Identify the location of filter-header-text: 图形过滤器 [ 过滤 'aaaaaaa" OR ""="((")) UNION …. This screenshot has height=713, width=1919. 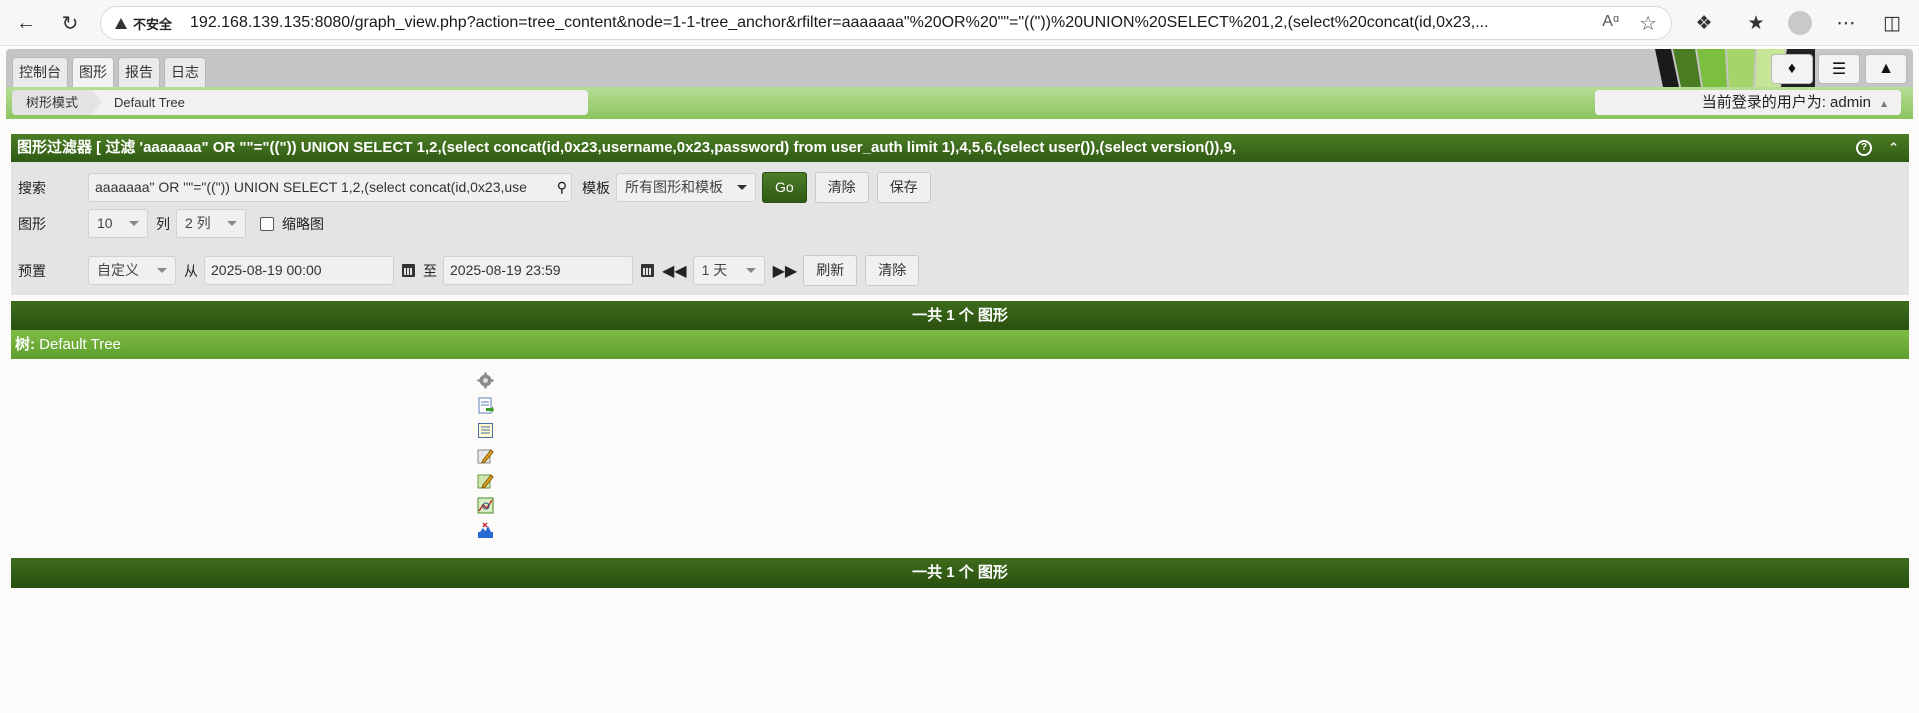
(627, 147).